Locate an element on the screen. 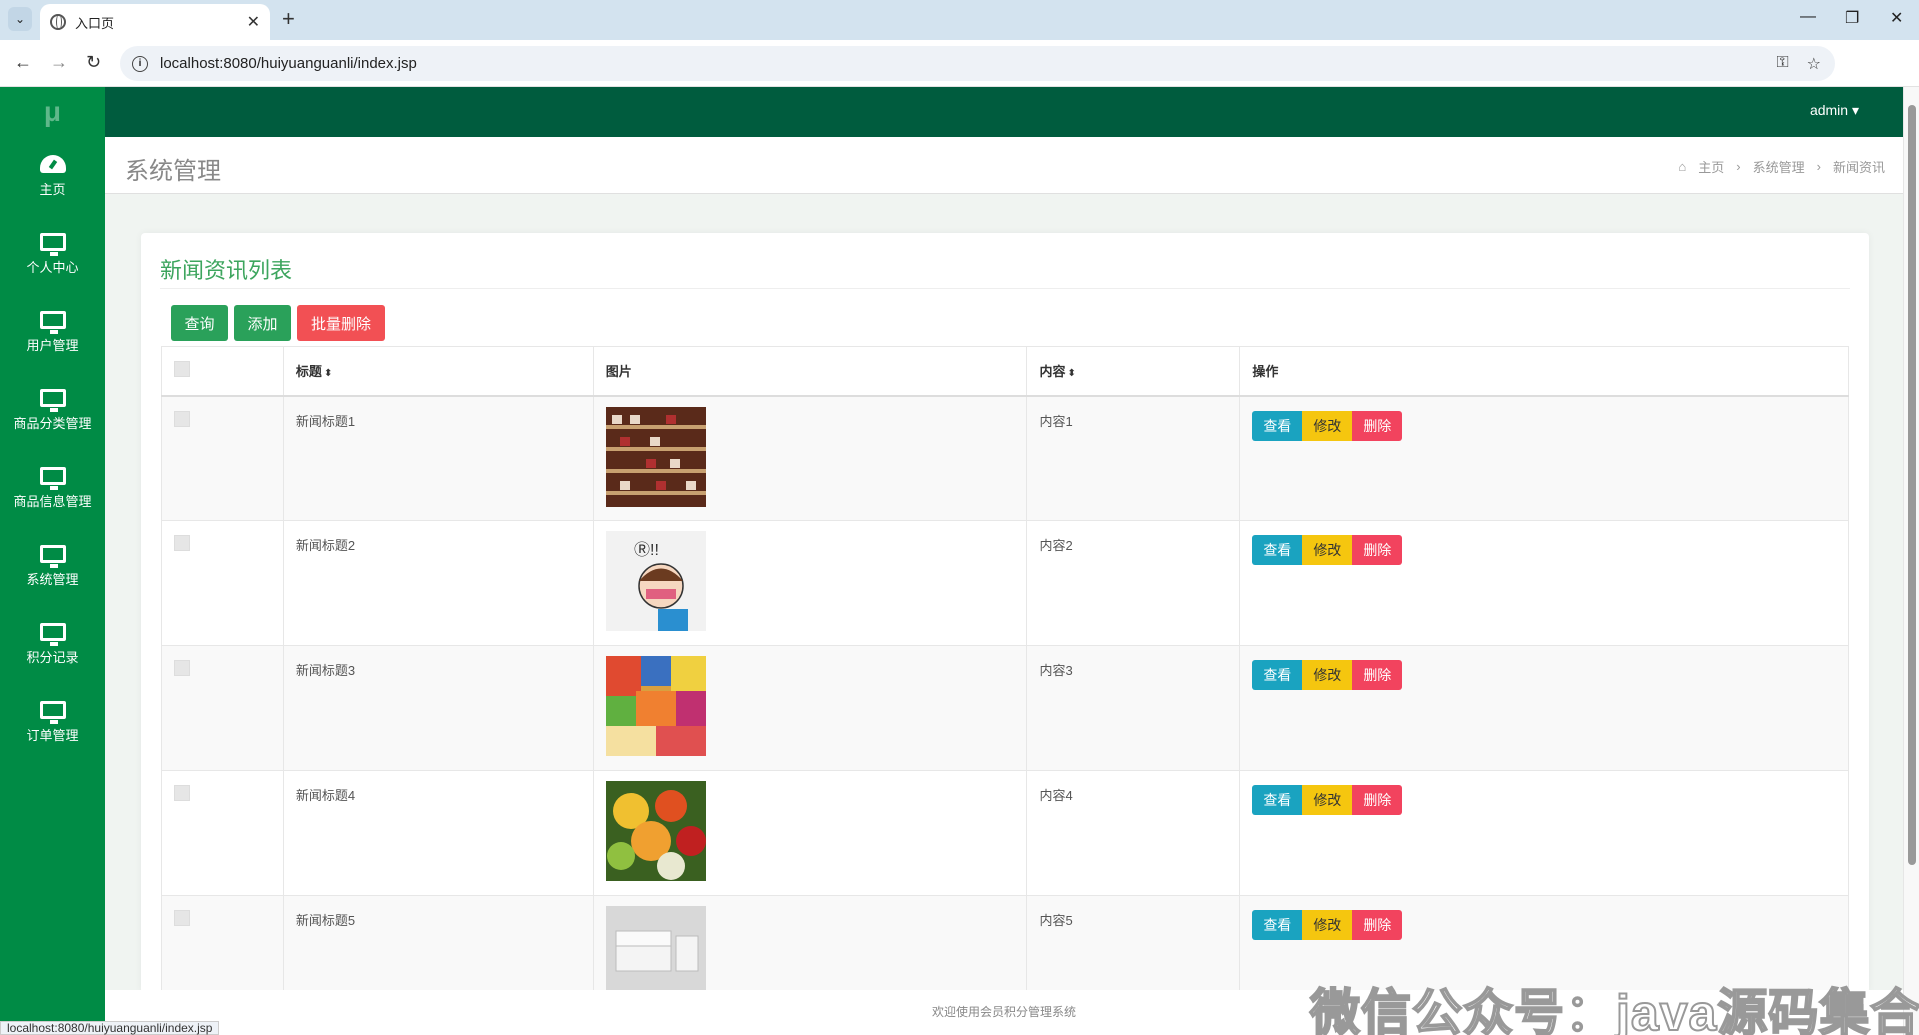 This screenshot has height=1035, width=1919. table-row: 新闻标题1 内容1 查看 修改 删除 is located at coordinates (1005, 458).